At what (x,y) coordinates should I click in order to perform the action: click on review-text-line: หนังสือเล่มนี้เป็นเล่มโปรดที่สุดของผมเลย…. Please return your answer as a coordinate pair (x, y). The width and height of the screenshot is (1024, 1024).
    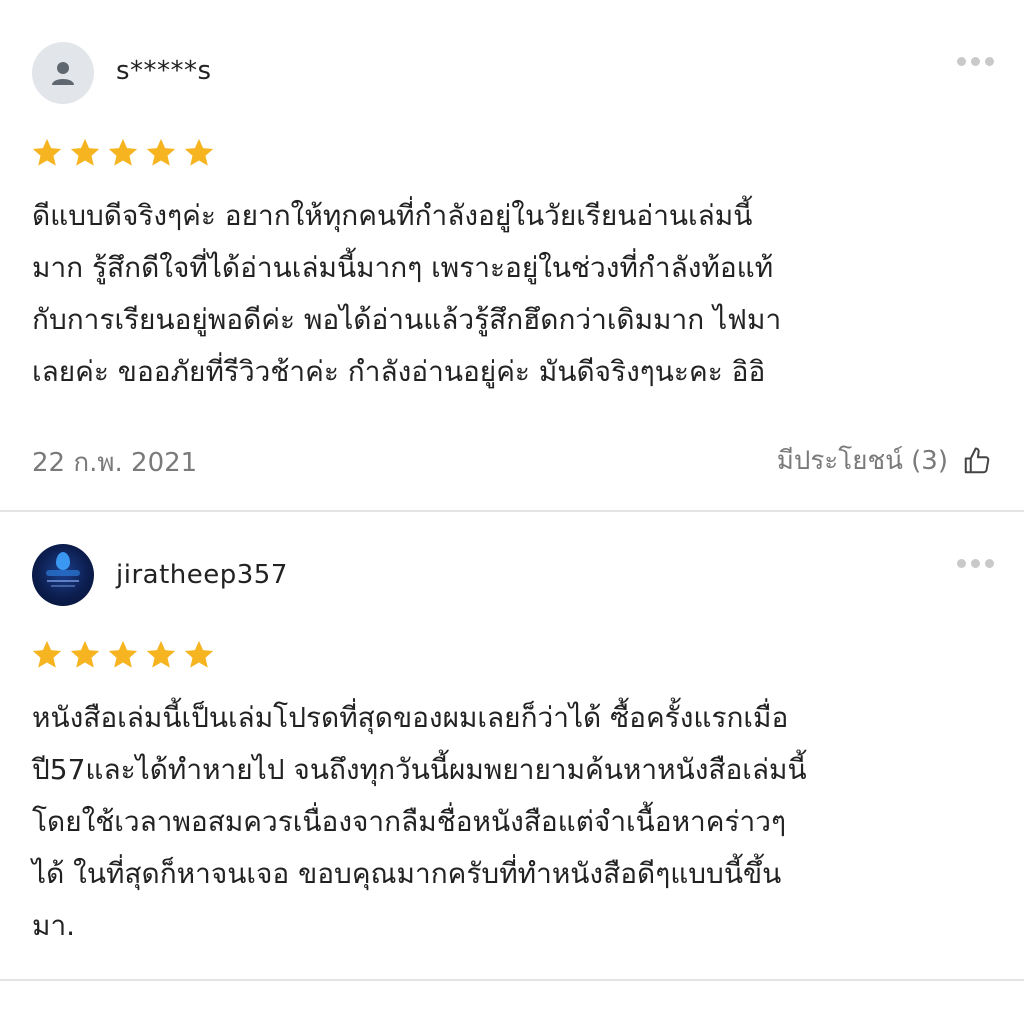
    Looking at the image, I should click on (410, 717).